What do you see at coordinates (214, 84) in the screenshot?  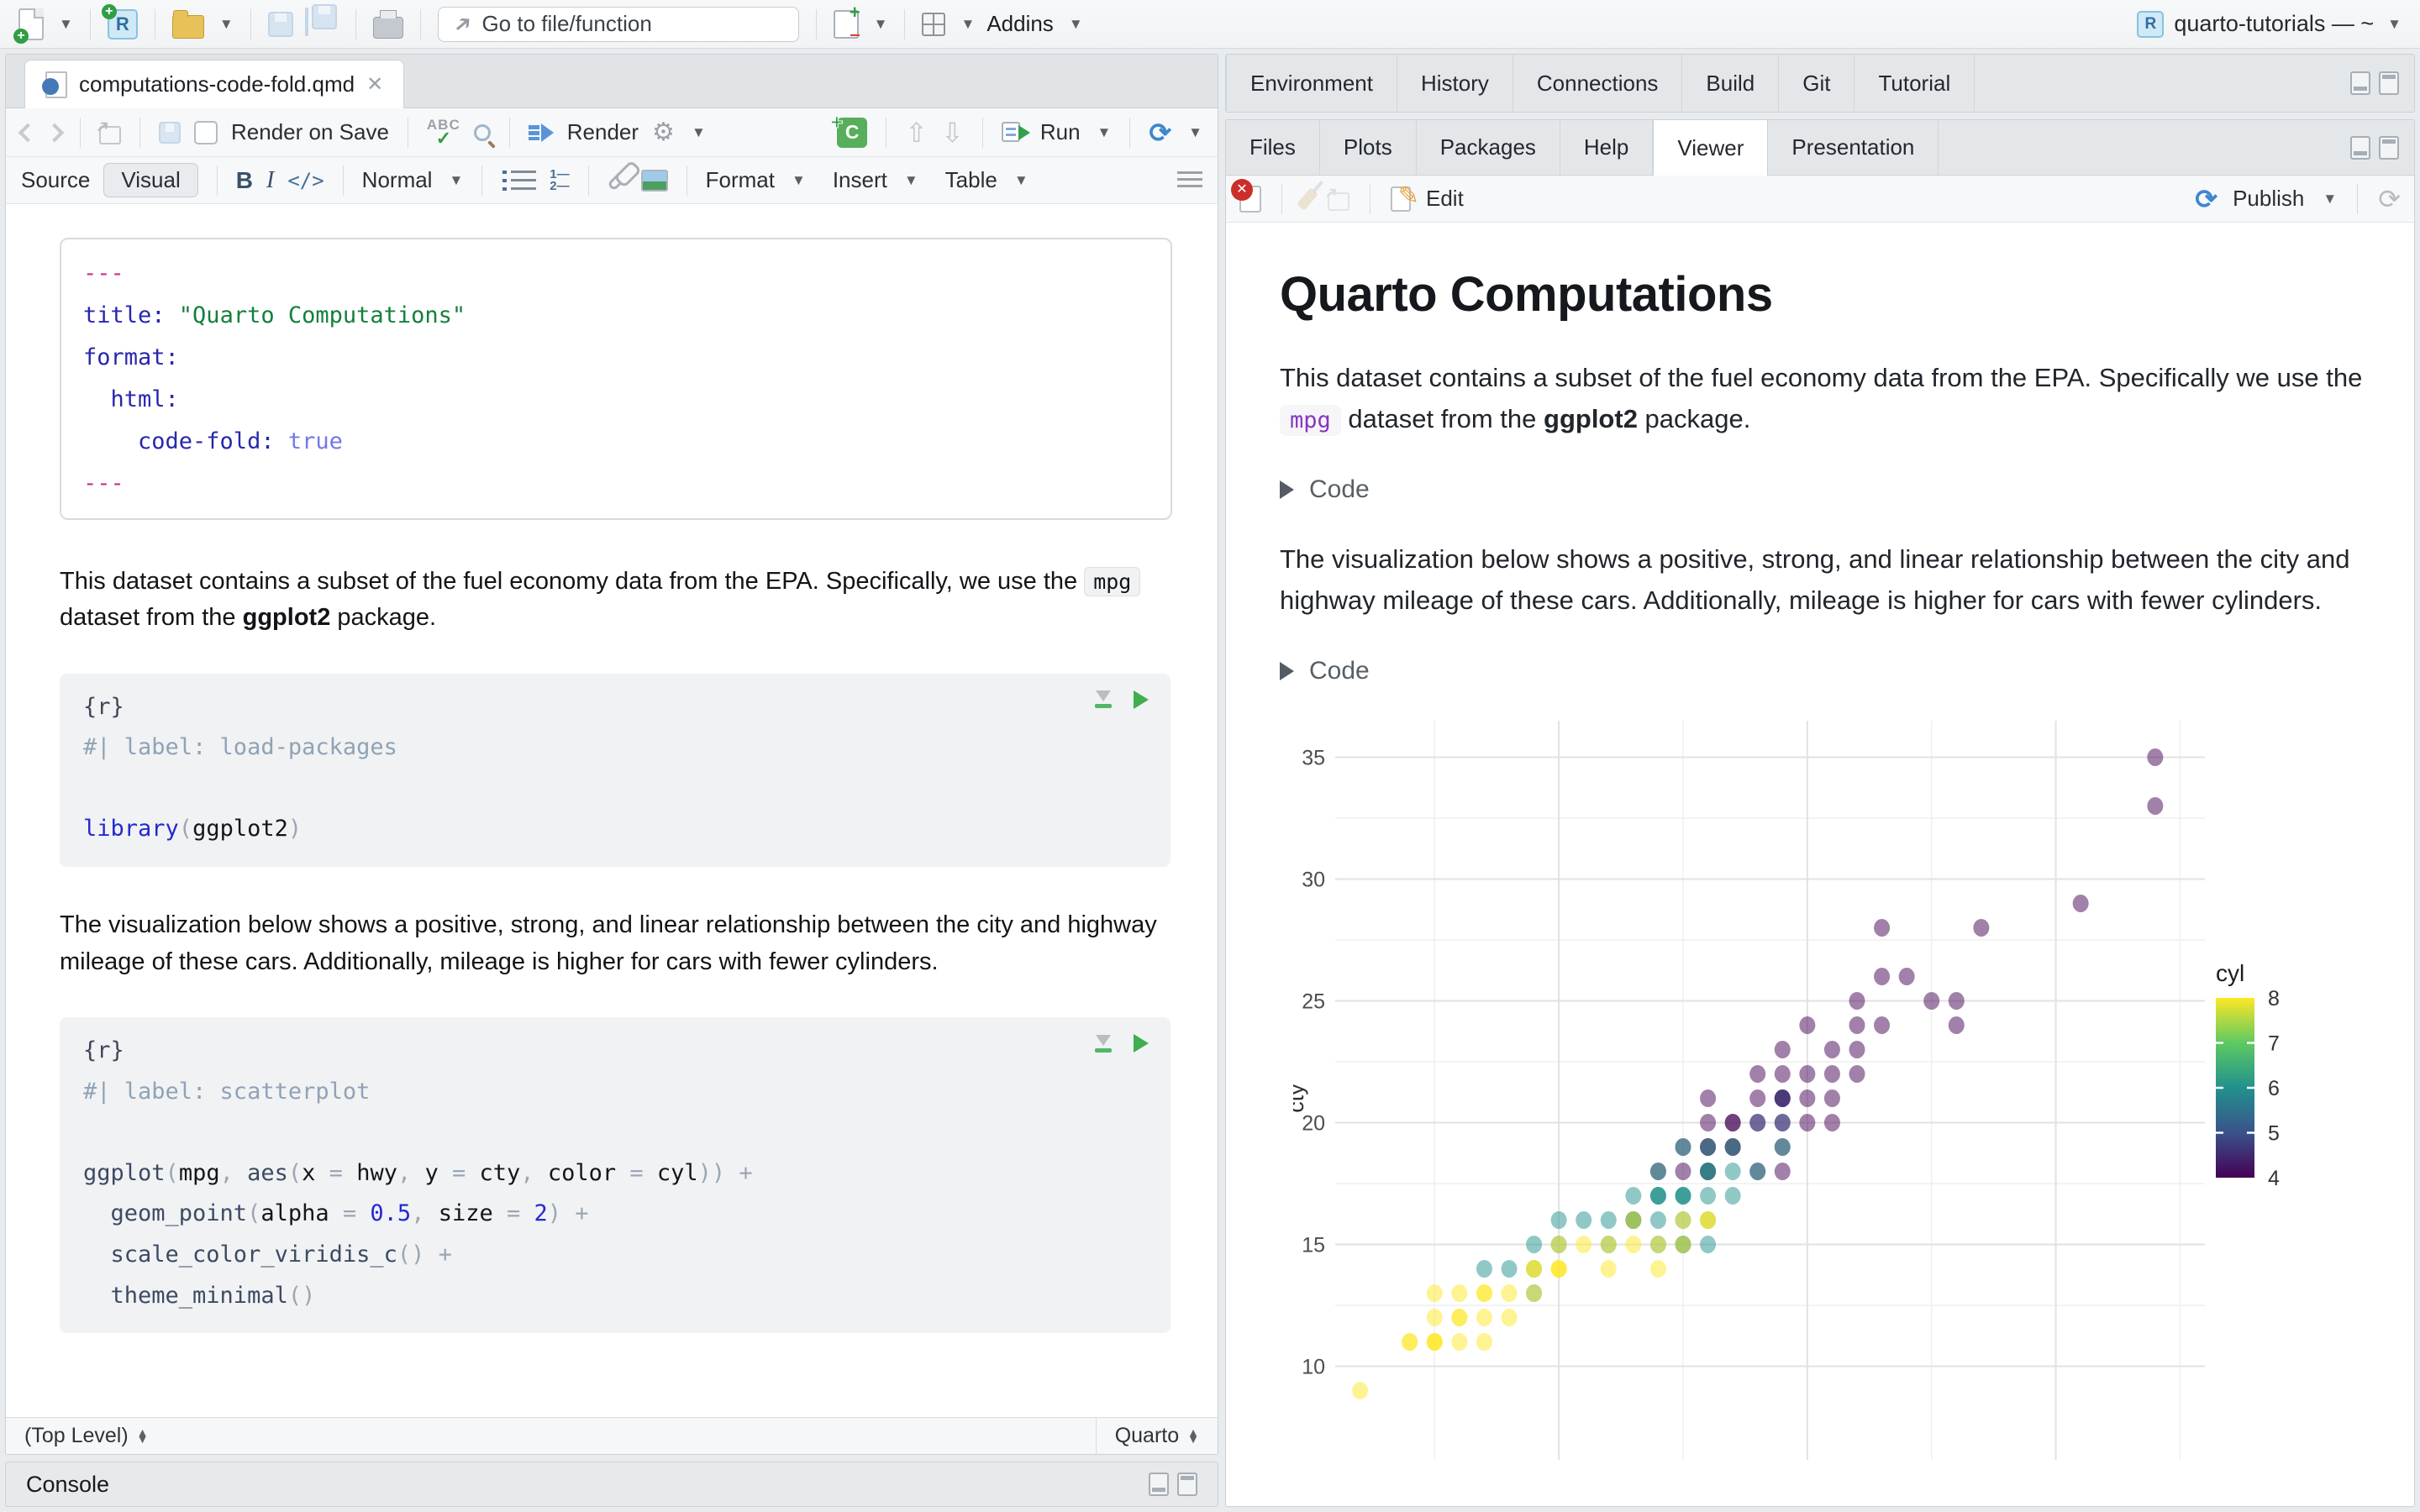 I see `editor-tab-computations: computations-code-fold.qmd ✕` at bounding box center [214, 84].